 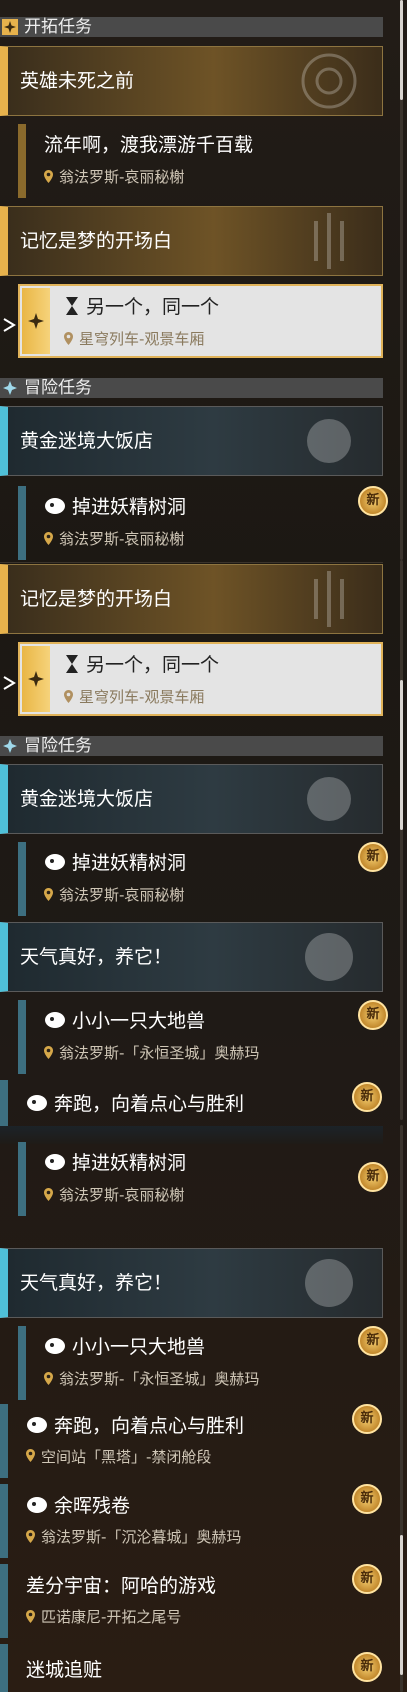 I want to click on section-title: 冒险任务, so click(x=58, y=388).